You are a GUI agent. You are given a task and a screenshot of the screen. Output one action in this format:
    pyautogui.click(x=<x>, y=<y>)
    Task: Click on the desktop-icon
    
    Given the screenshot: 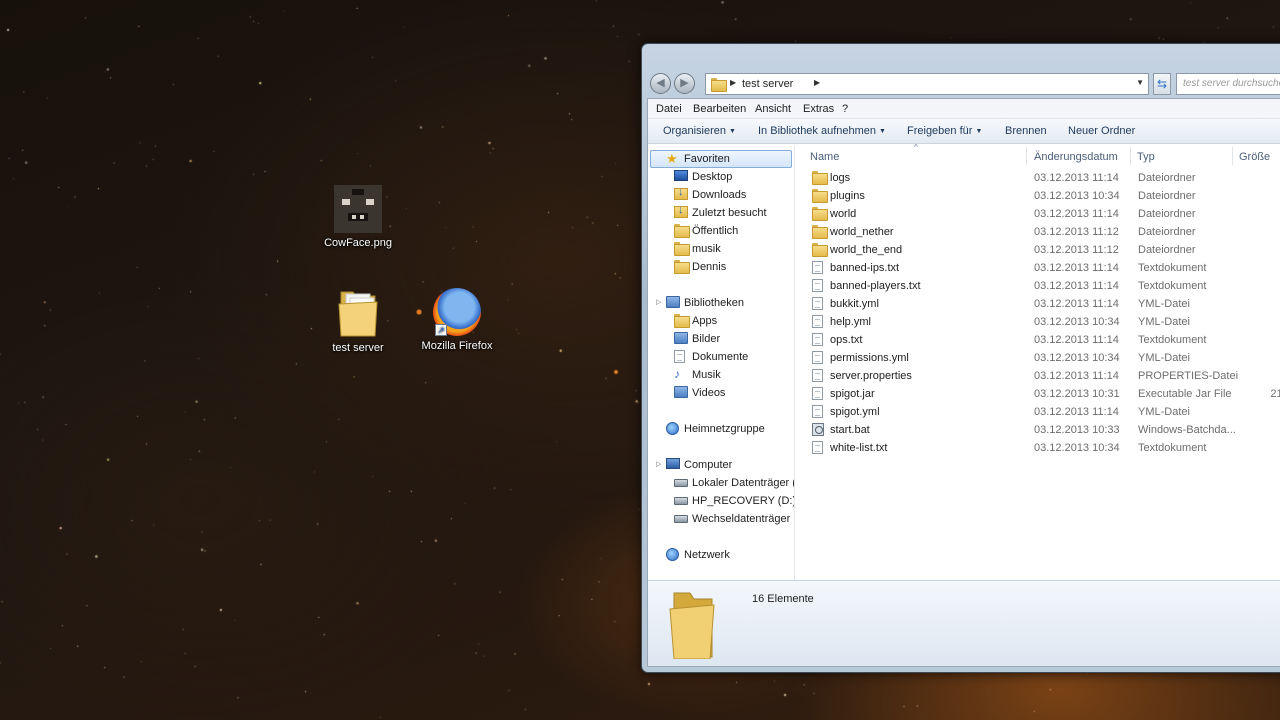 What is the action you would take?
    pyautogui.click(x=681, y=175)
    